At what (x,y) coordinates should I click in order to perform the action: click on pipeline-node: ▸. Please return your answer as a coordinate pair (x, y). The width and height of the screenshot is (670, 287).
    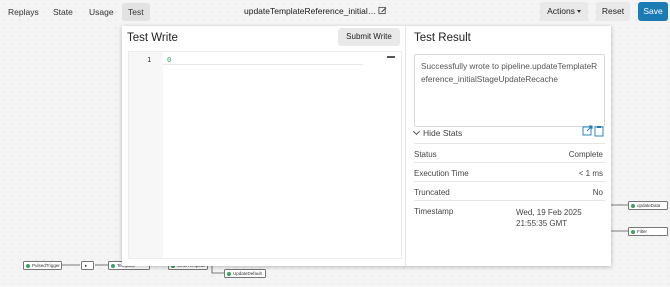
    Looking at the image, I should click on (87, 265).